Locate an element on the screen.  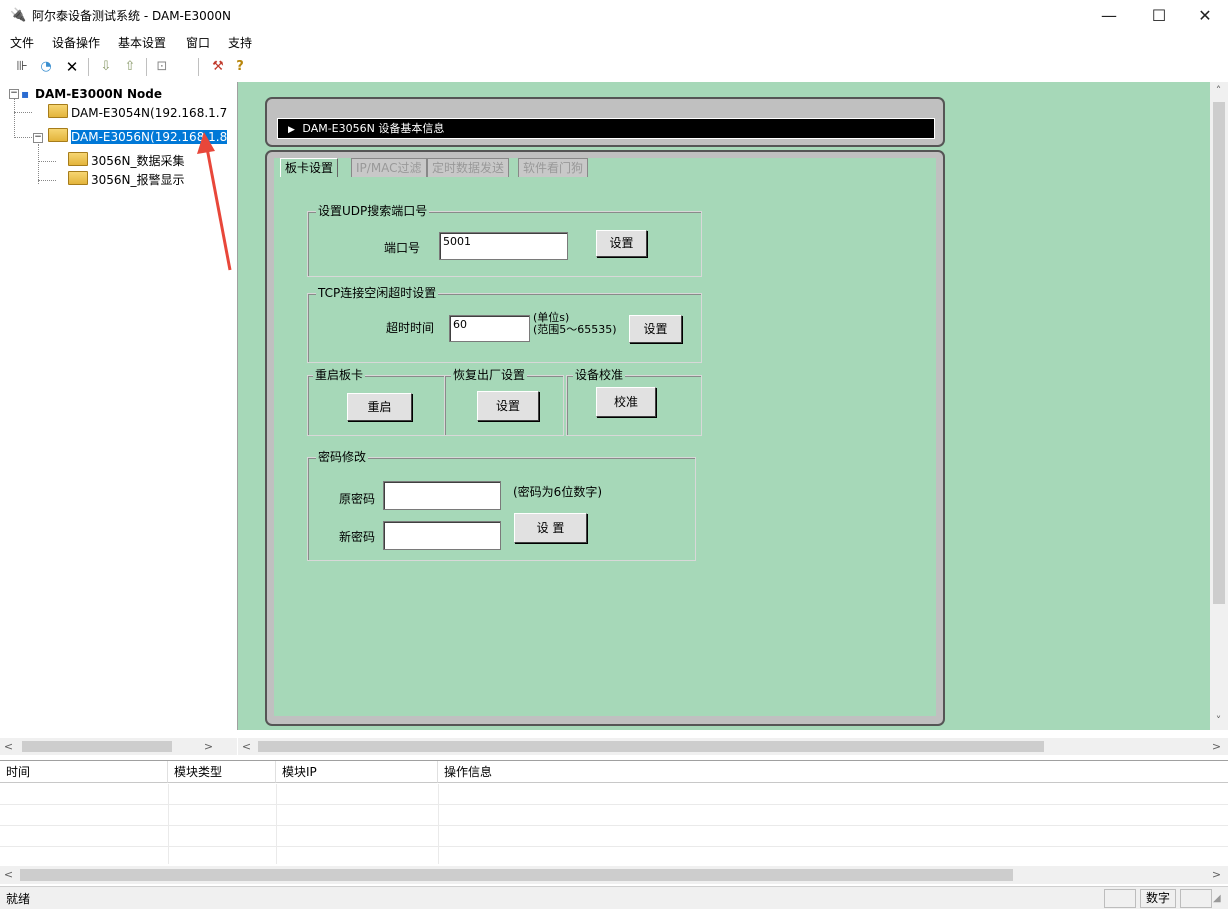
calibrate-group-title: 设备校准 is located at coordinates (599, 375).